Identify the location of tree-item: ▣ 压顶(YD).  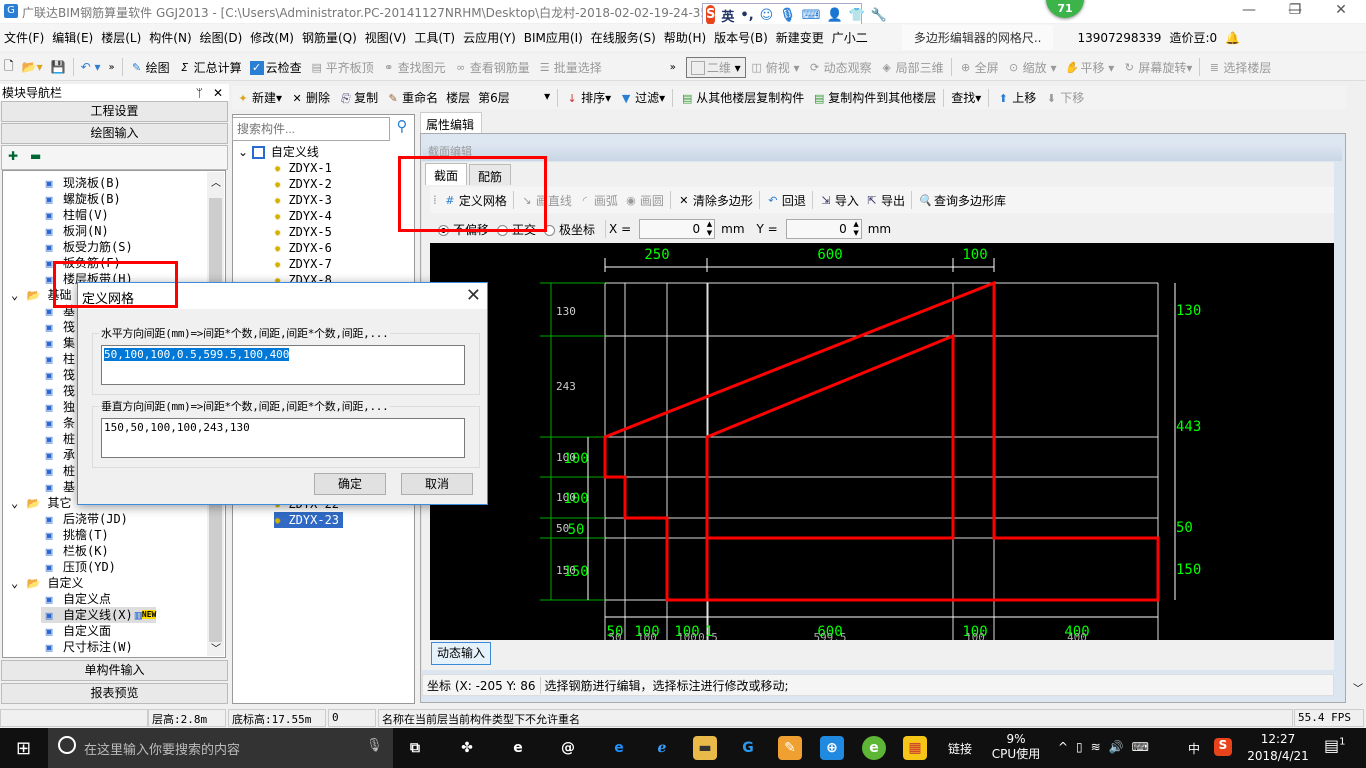
(78, 567).